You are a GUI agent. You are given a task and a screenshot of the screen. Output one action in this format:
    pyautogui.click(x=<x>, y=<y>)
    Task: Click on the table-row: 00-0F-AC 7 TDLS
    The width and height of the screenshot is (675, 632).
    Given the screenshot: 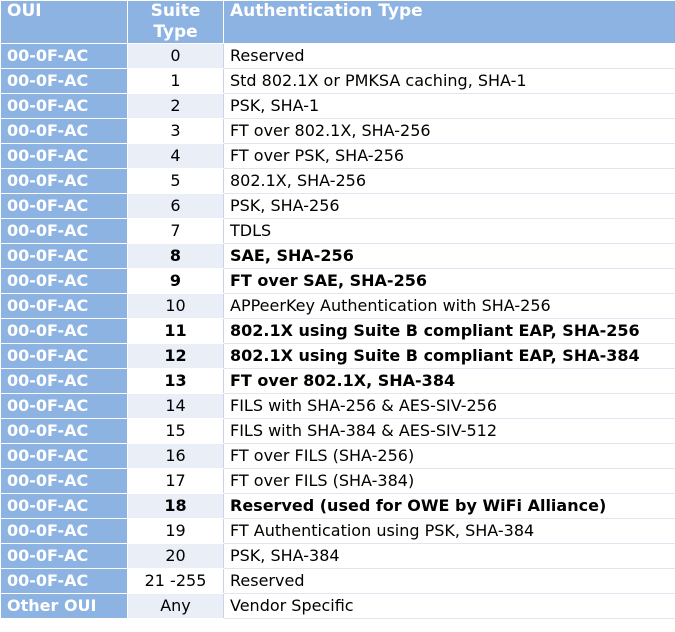 What is the action you would take?
    pyautogui.click(x=337, y=231)
    